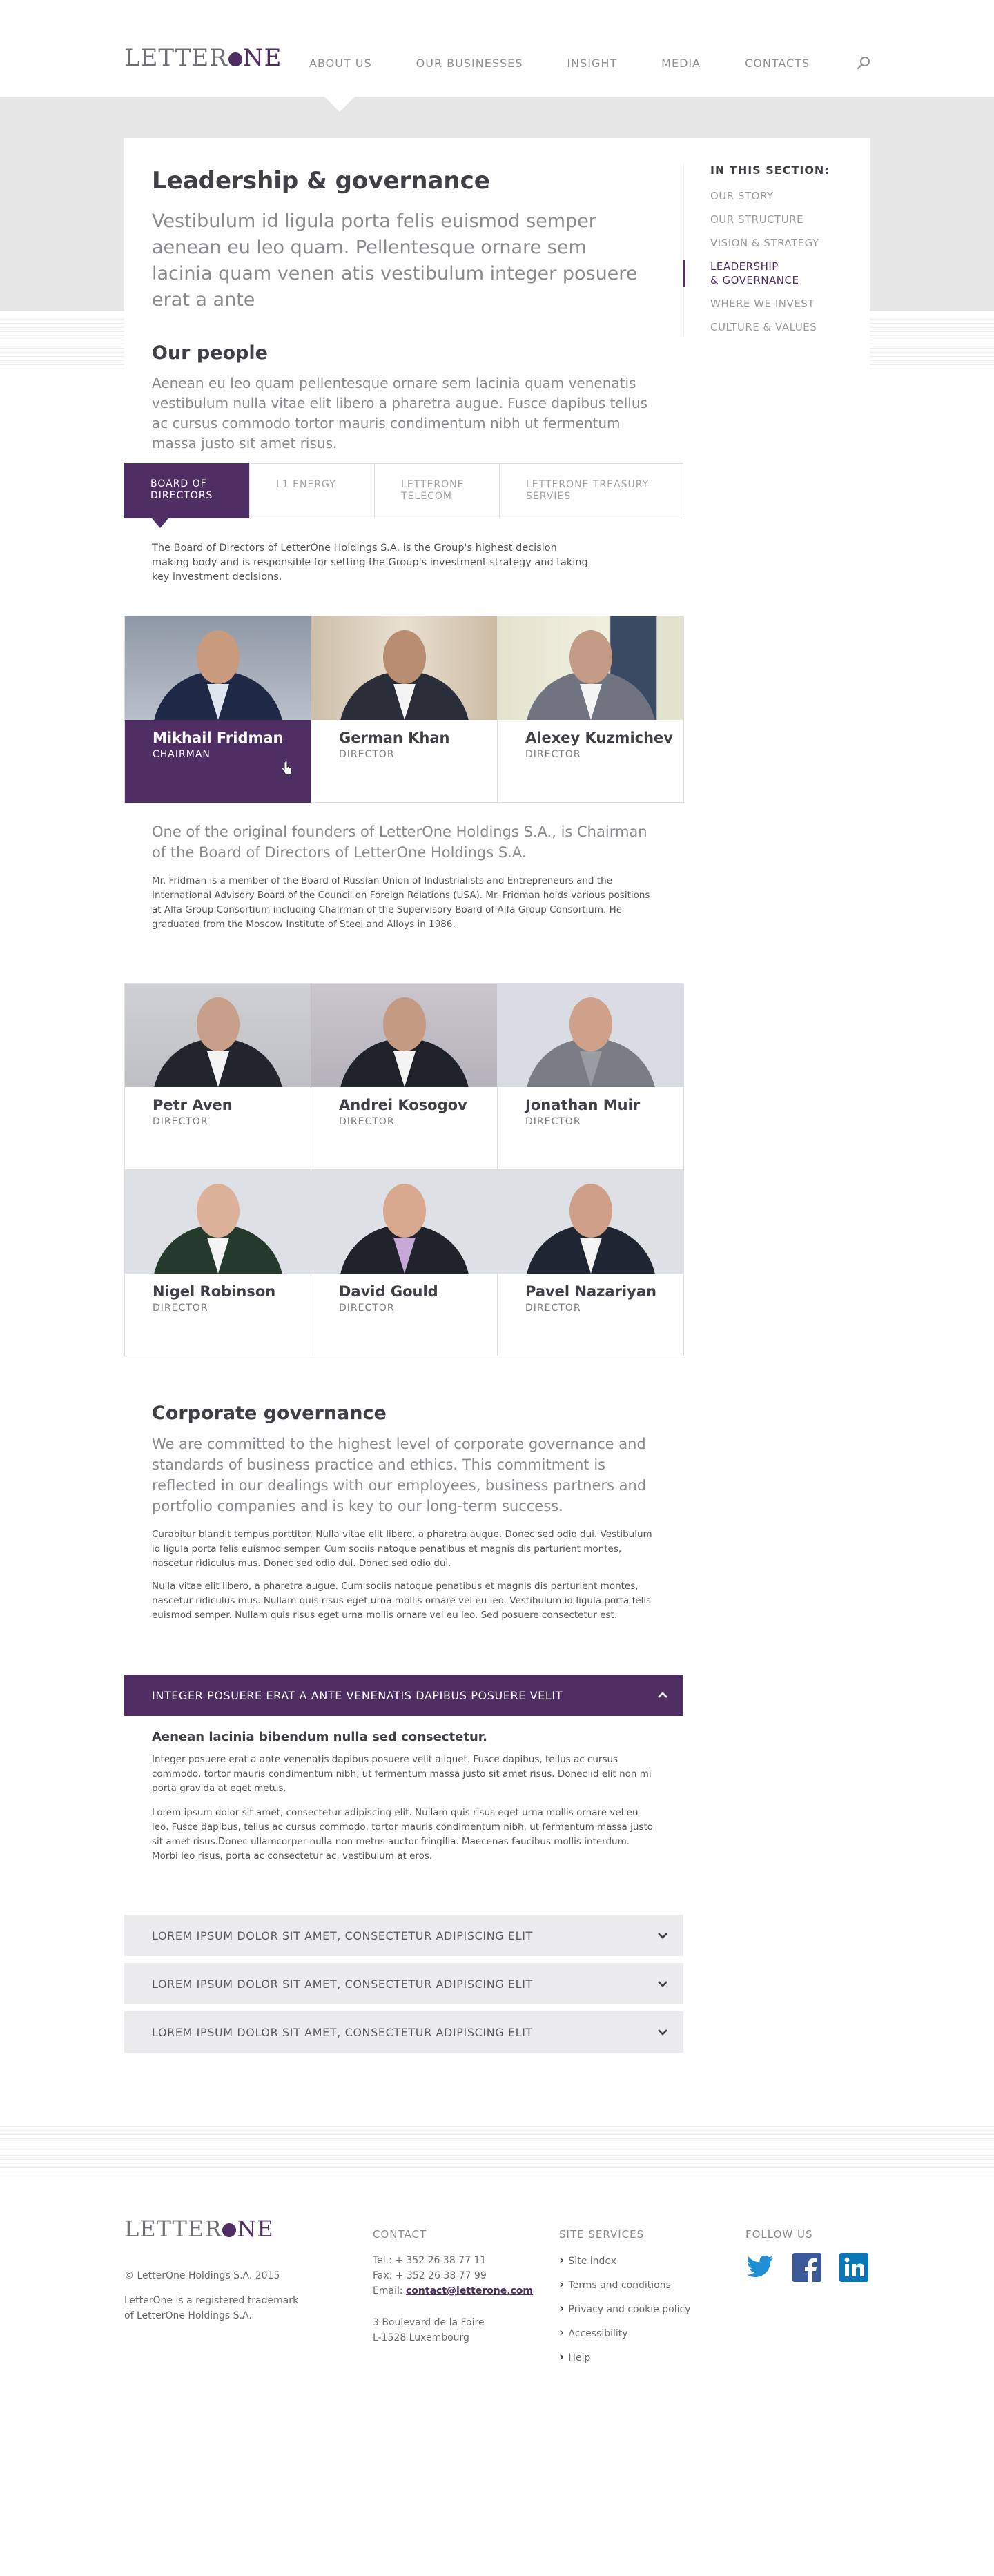 Image resolution: width=994 pixels, height=2576 pixels. I want to click on linkedin-icon, so click(853, 2267).